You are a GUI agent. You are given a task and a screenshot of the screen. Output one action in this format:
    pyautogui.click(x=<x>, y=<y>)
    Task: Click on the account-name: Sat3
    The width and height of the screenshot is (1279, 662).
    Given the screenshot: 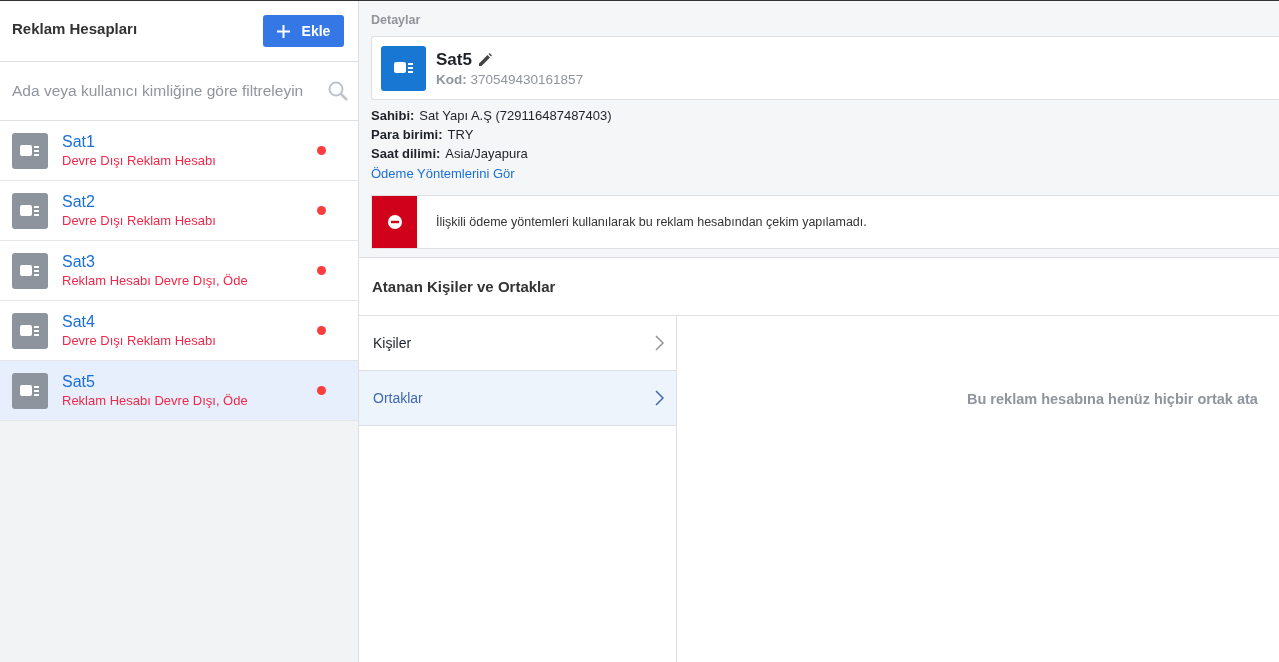 What is the action you would take?
    pyautogui.click(x=79, y=262)
    